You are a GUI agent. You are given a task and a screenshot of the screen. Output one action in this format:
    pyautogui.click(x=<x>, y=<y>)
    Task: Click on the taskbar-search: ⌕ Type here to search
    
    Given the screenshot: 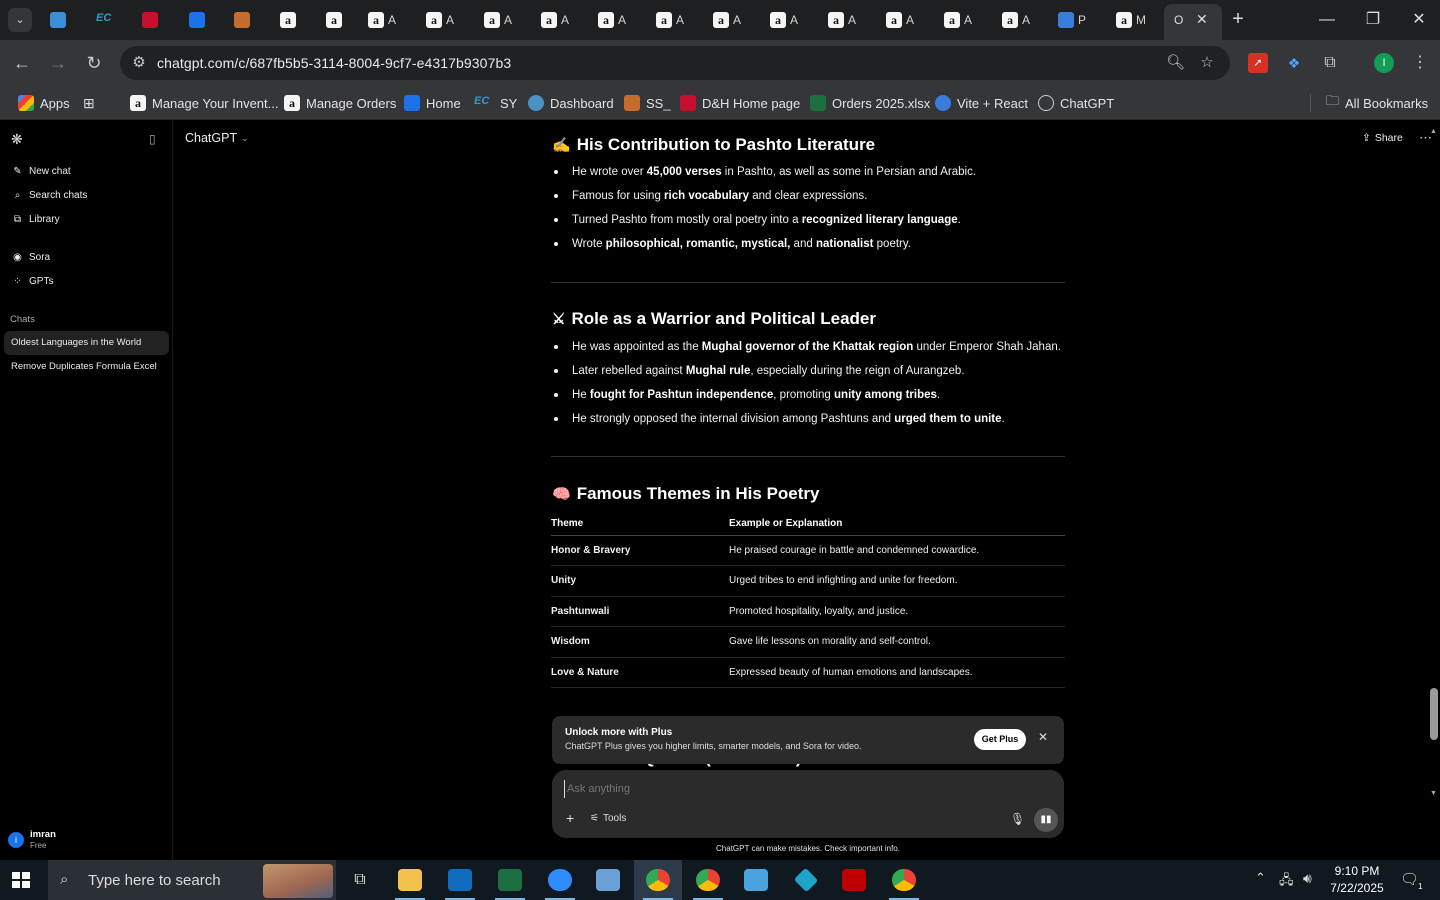 What is the action you would take?
    pyautogui.click(x=192, y=880)
    